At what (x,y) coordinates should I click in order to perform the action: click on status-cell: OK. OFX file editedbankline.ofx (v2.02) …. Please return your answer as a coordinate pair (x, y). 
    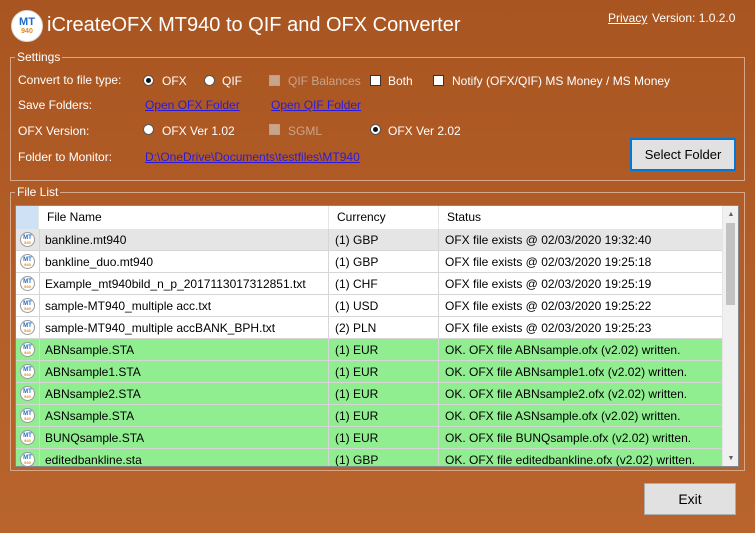
    Looking at the image, I should click on (570, 460).